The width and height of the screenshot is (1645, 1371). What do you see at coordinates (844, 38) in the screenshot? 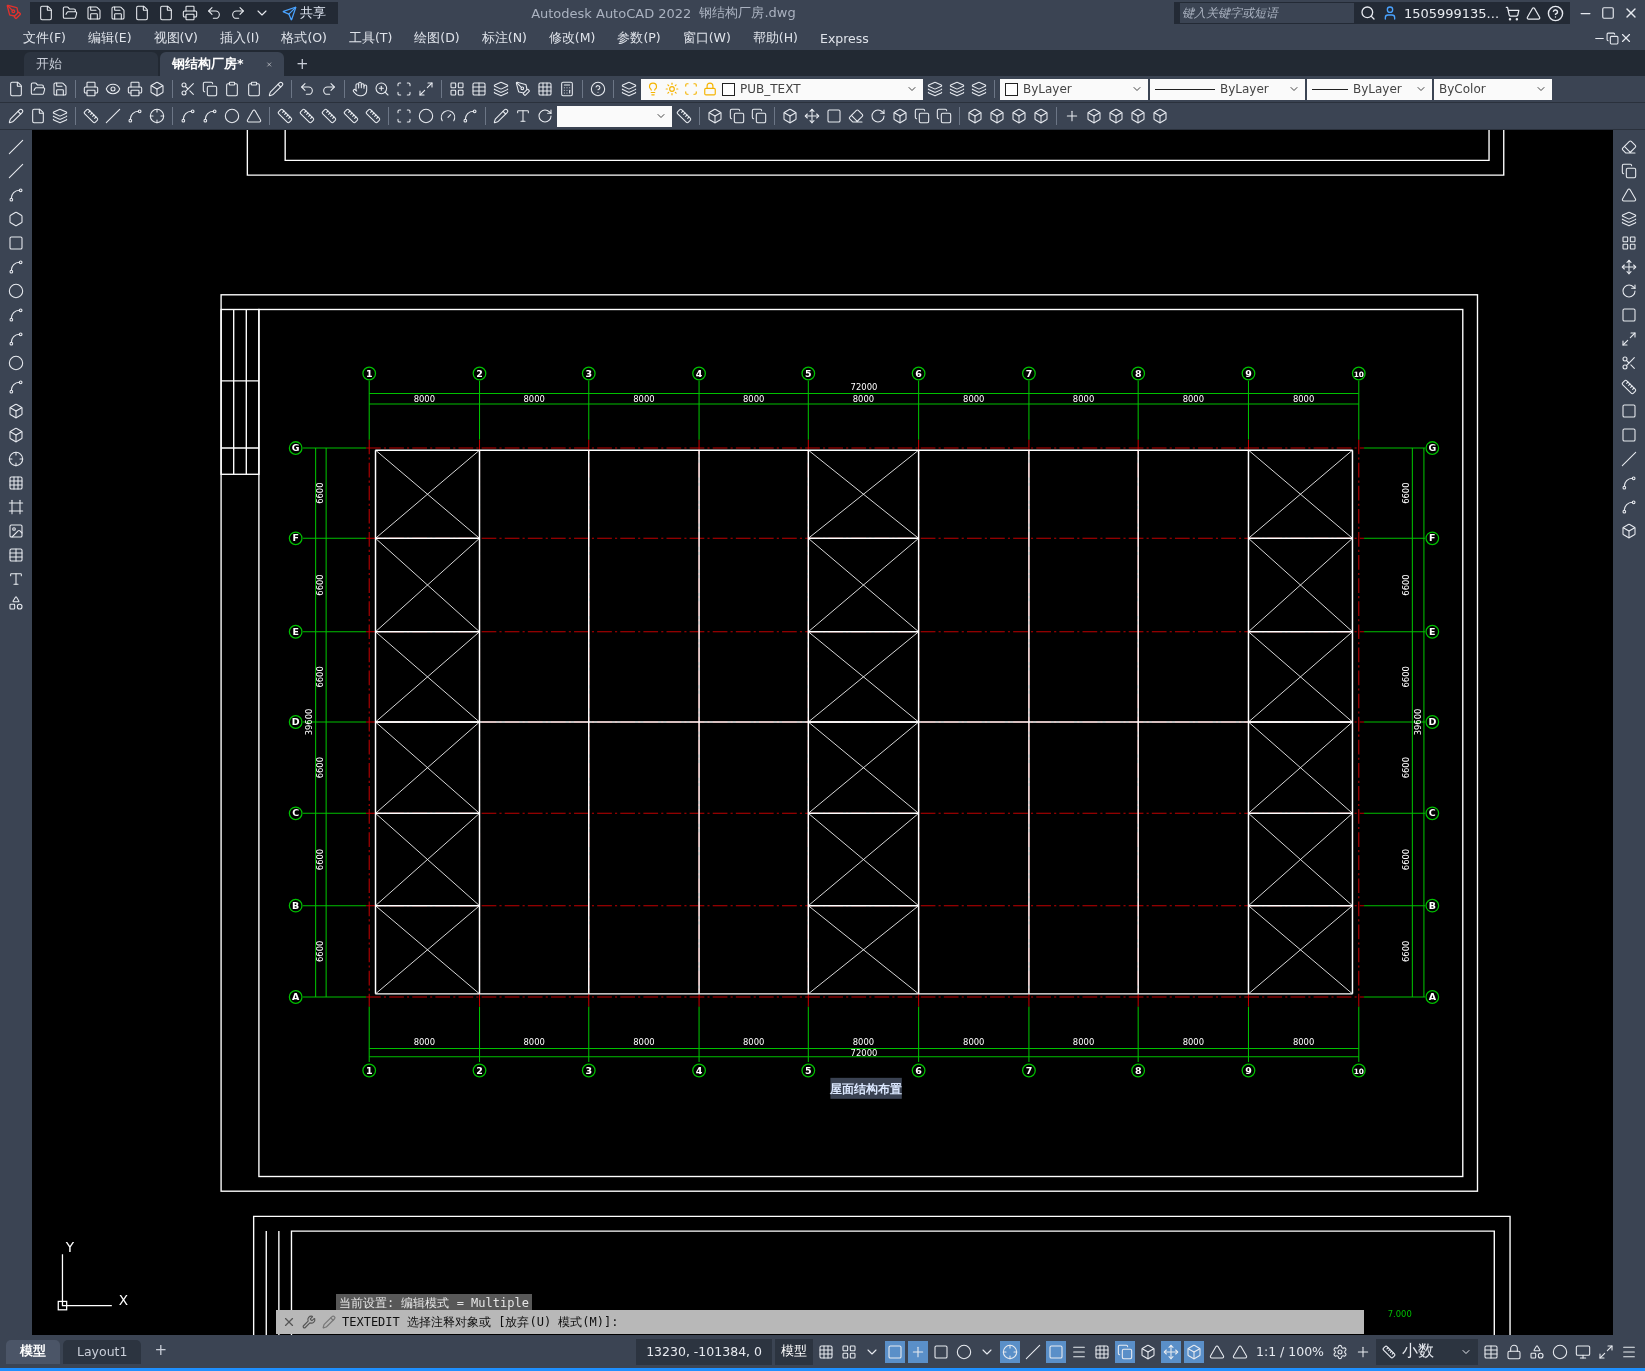
I see `menu-item: Express` at bounding box center [844, 38].